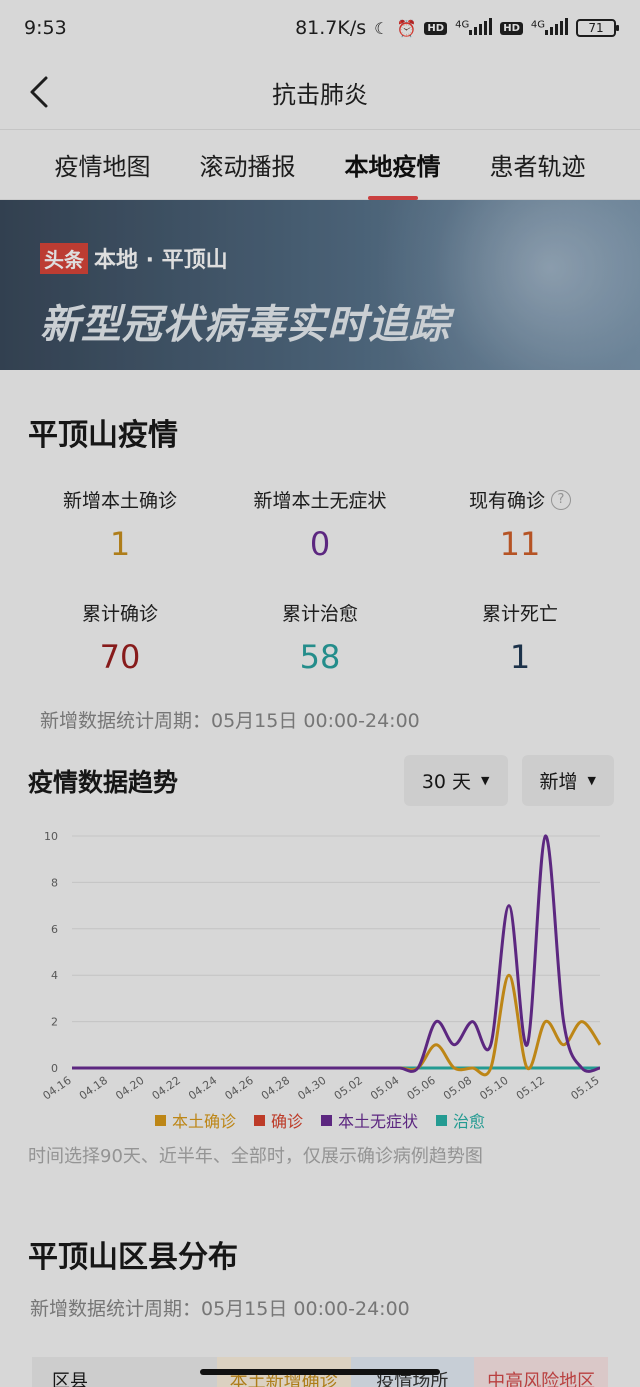  I want to click on trend-note: 时间选择90天、近半年、全部时，仅展示确诊病例趋势图, so click(255, 1156).